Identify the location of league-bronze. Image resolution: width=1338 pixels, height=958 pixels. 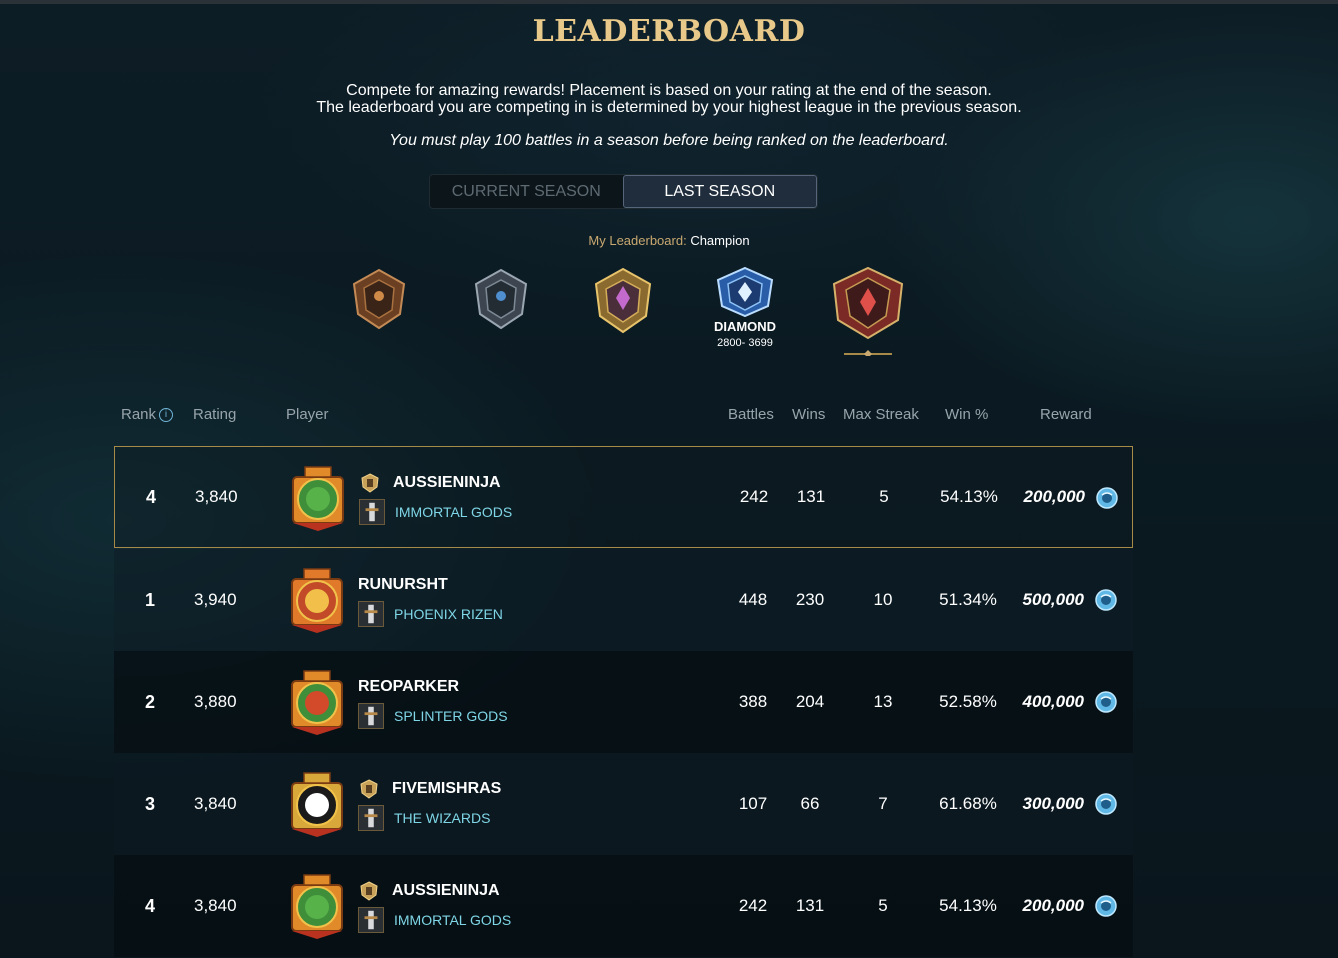
(379, 311).